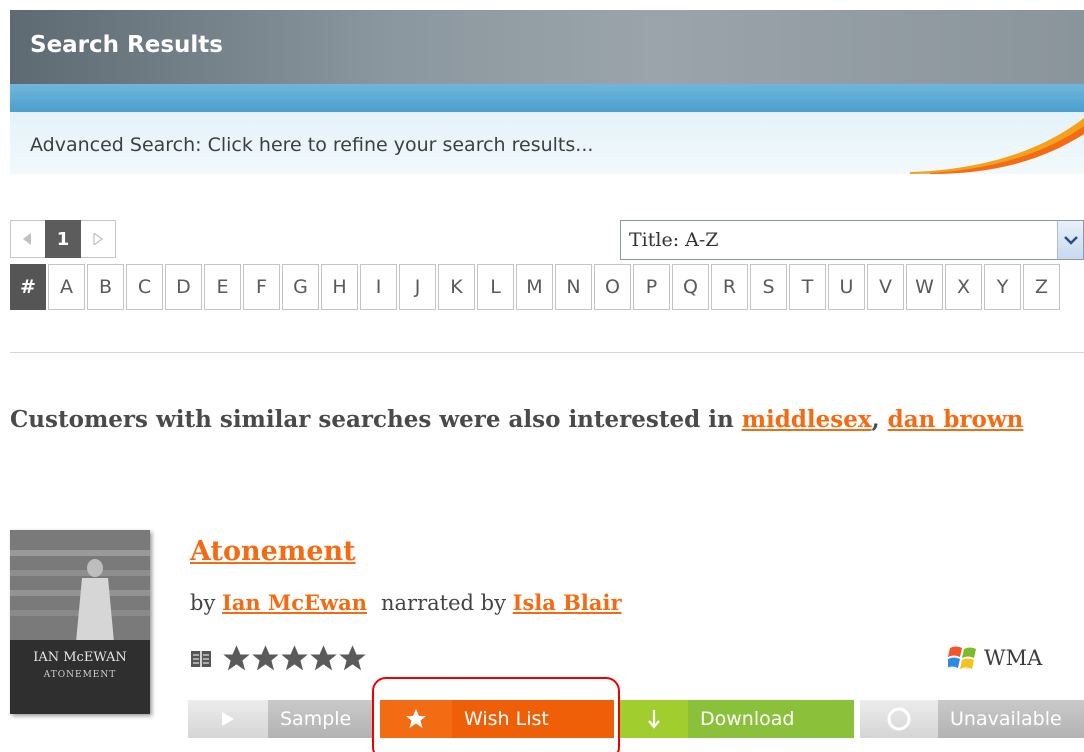  I want to click on cover-figure-art, so click(80, 622).